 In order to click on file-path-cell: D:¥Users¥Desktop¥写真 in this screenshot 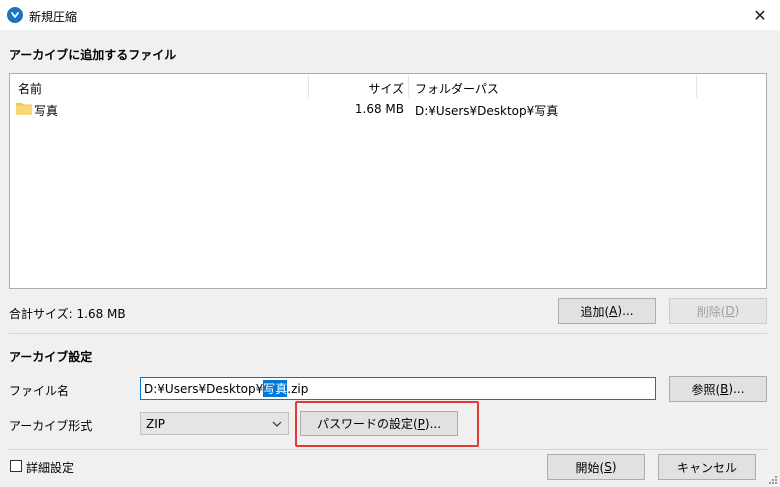, I will do `click(487, 111)`.